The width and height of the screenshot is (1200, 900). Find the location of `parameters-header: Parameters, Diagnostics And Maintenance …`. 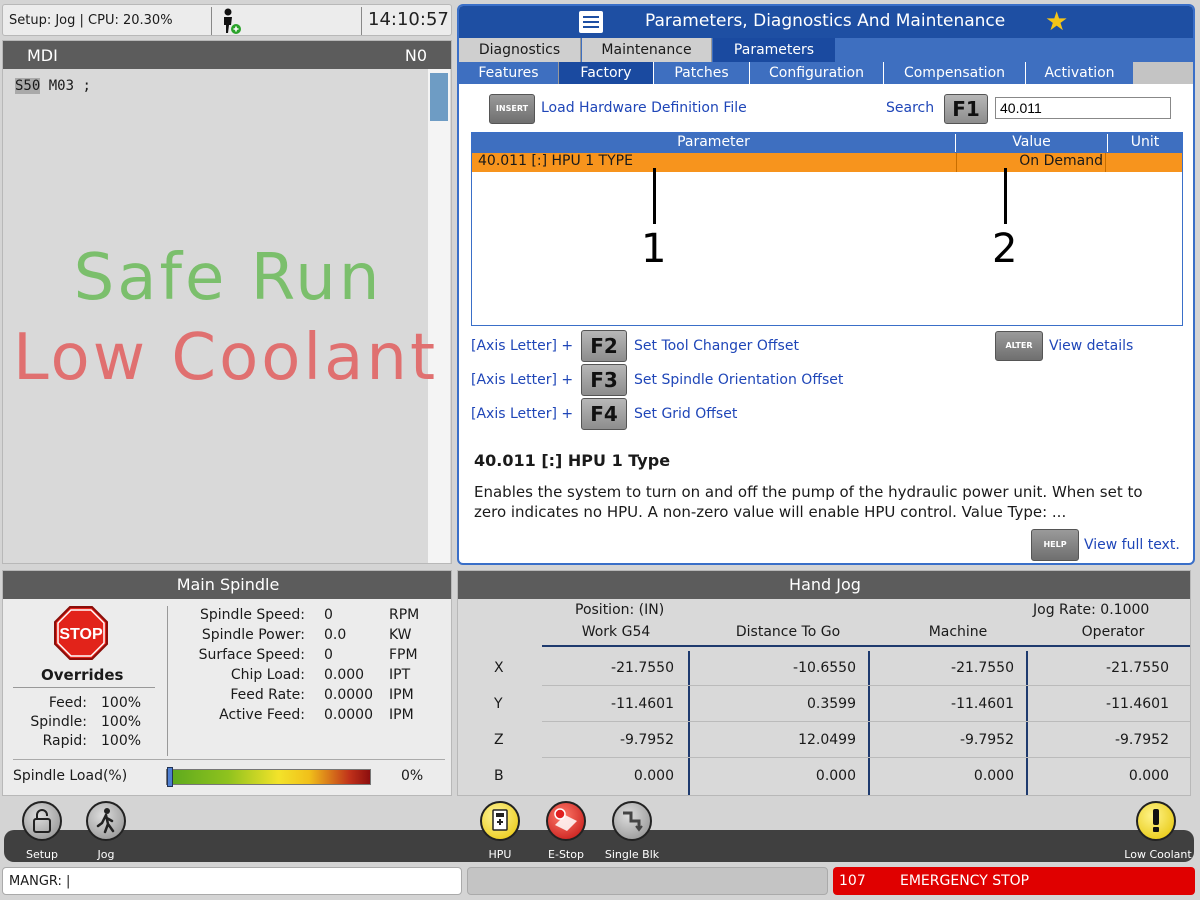

parameters-header: Parameters, Diagnostics And Maintenance … is located at coordinates (826, 22).